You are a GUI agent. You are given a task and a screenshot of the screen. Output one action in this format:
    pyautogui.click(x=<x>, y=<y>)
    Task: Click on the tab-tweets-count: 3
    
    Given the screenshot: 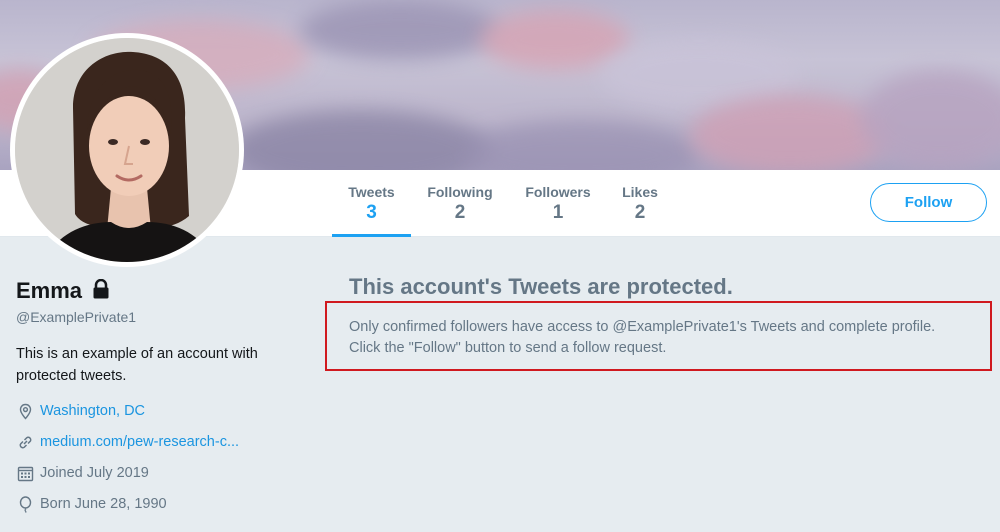 What is the action you would take?
    pyautogui.click(x=371, y=212)
    